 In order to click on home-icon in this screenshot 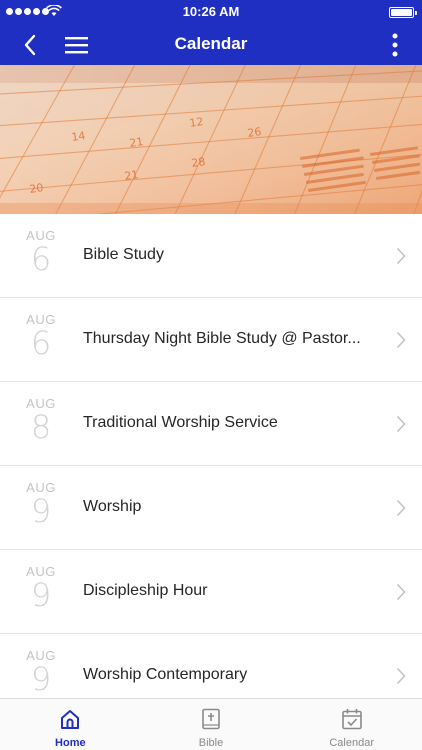, I will do `click(70, 719)`.